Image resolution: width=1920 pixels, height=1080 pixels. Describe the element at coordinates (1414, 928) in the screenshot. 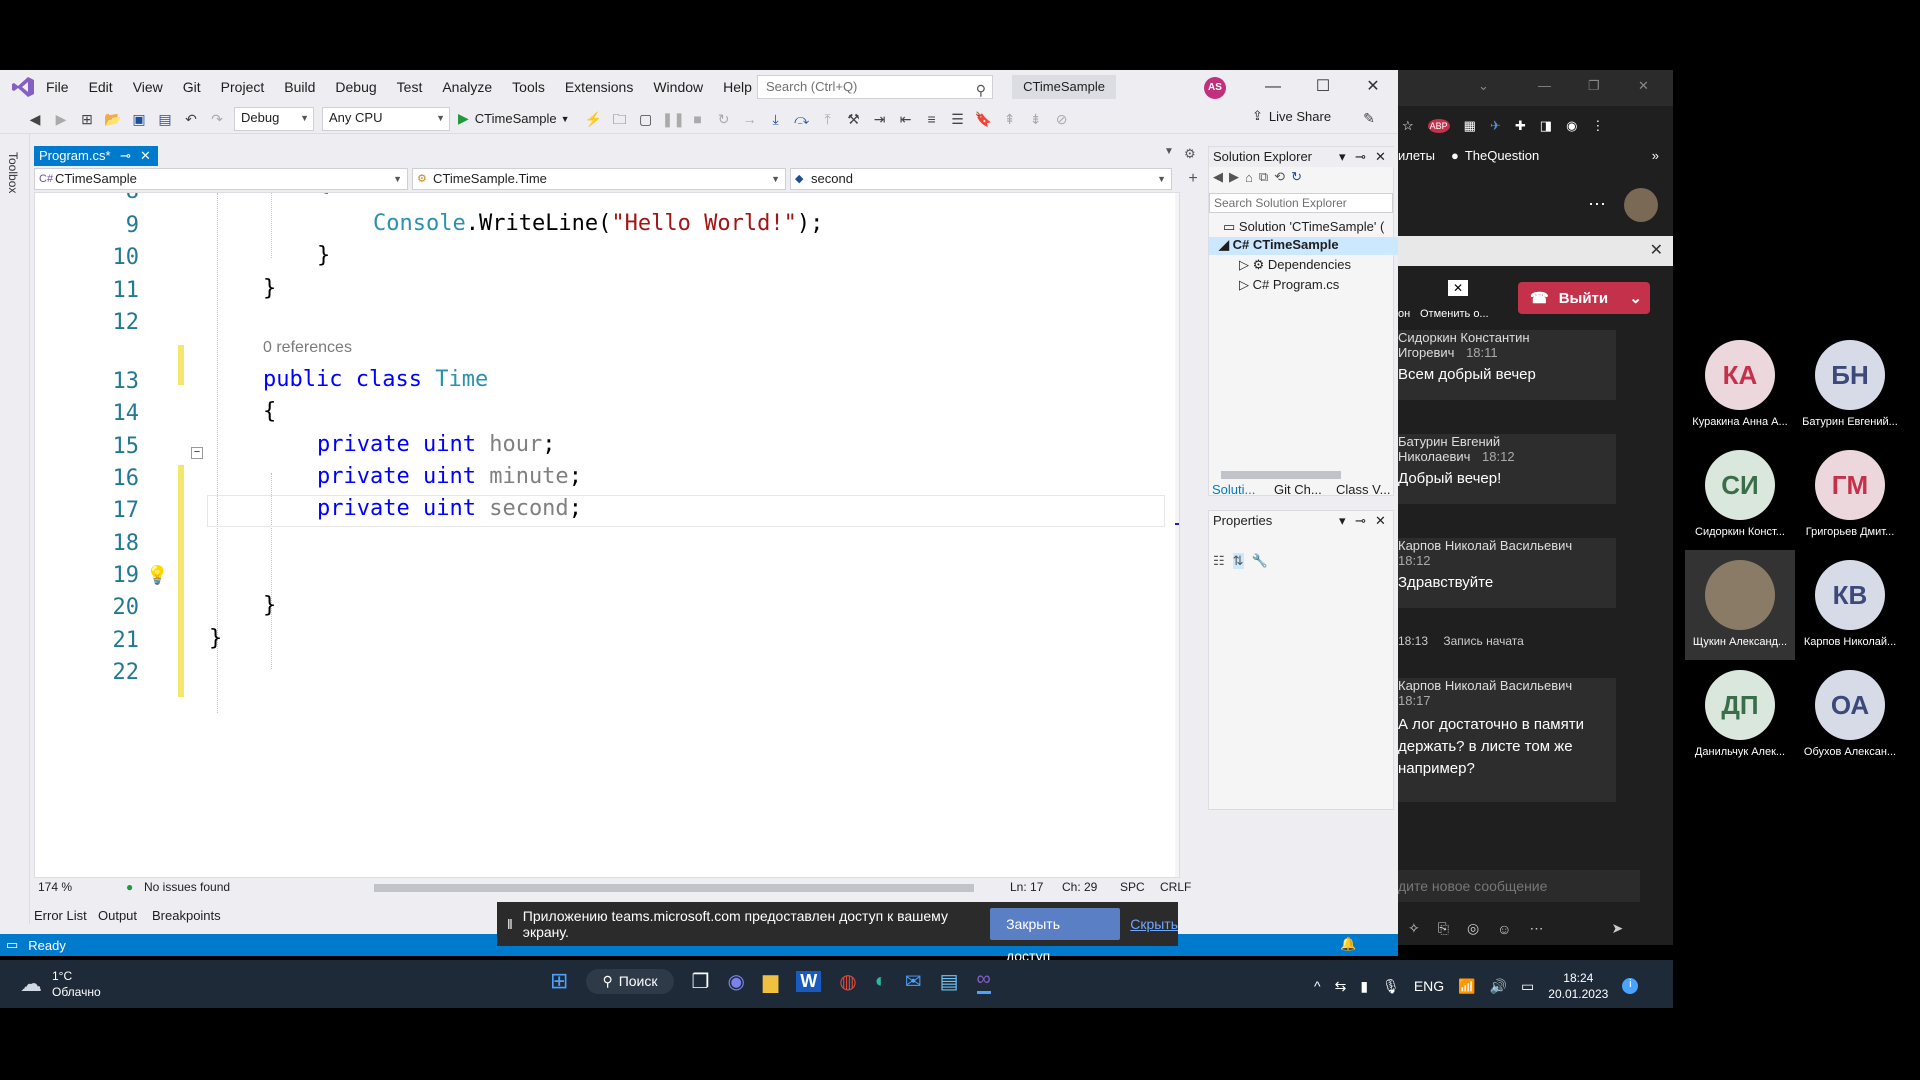

I see `bulb-icon: ✧` at that location.